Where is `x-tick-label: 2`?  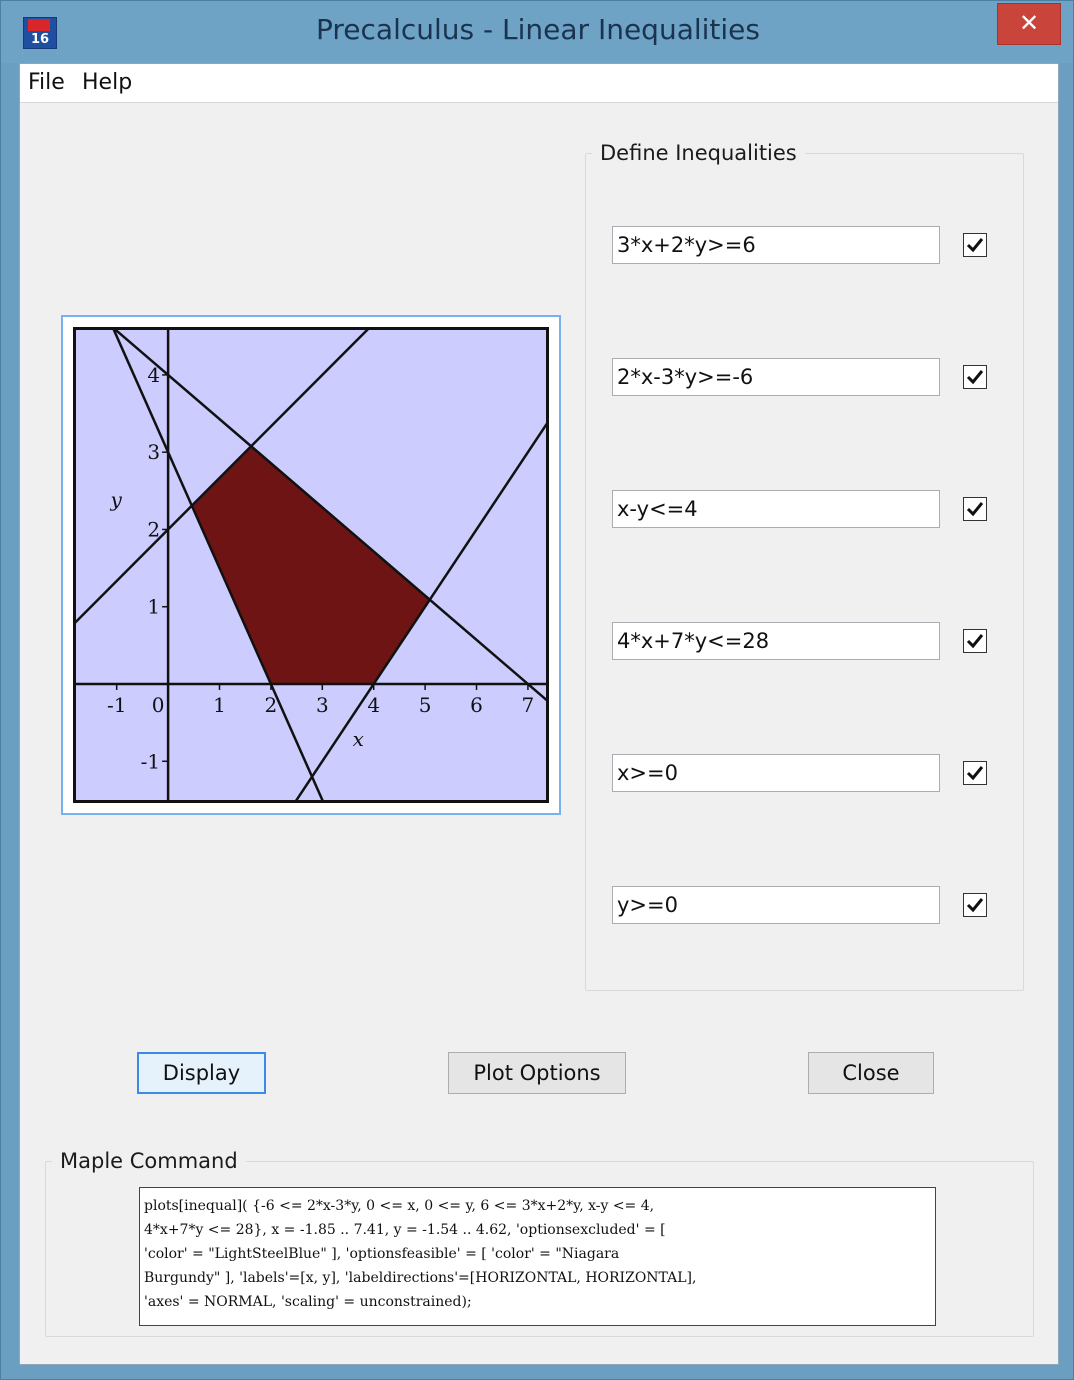
x-tick-label: 2 is located at coordinates (271, 705).